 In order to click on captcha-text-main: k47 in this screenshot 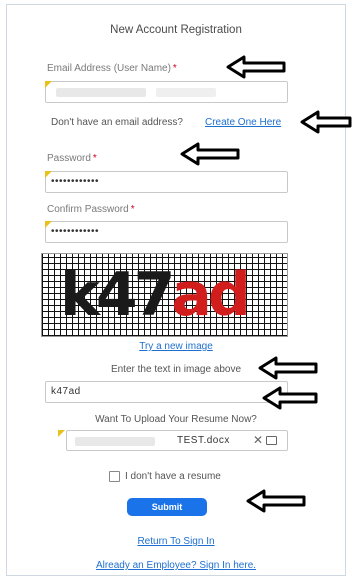, I will do `click(117, 295)`.